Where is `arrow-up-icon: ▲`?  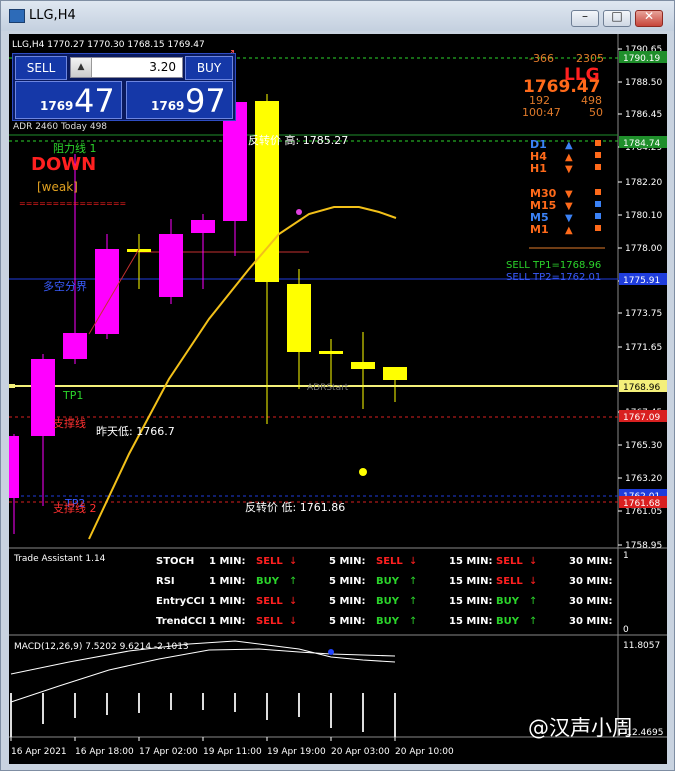 arrow-up-icon: ▲ is located at coordinates (569, 157).